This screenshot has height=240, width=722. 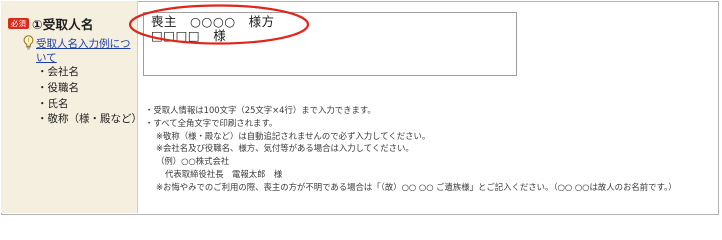 I want to click on field-title-group: 必須 ①受取人名, so click(x=51, y=23).